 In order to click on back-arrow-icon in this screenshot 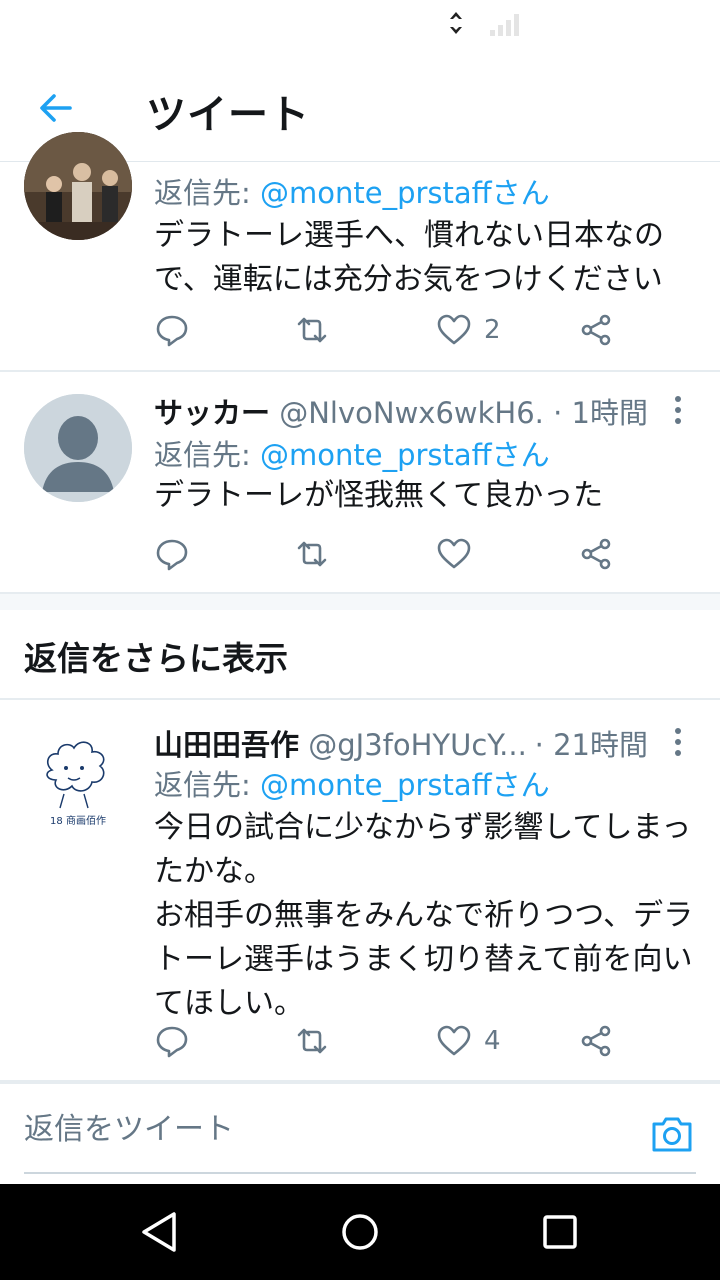, I will do `click(56, 108)`.